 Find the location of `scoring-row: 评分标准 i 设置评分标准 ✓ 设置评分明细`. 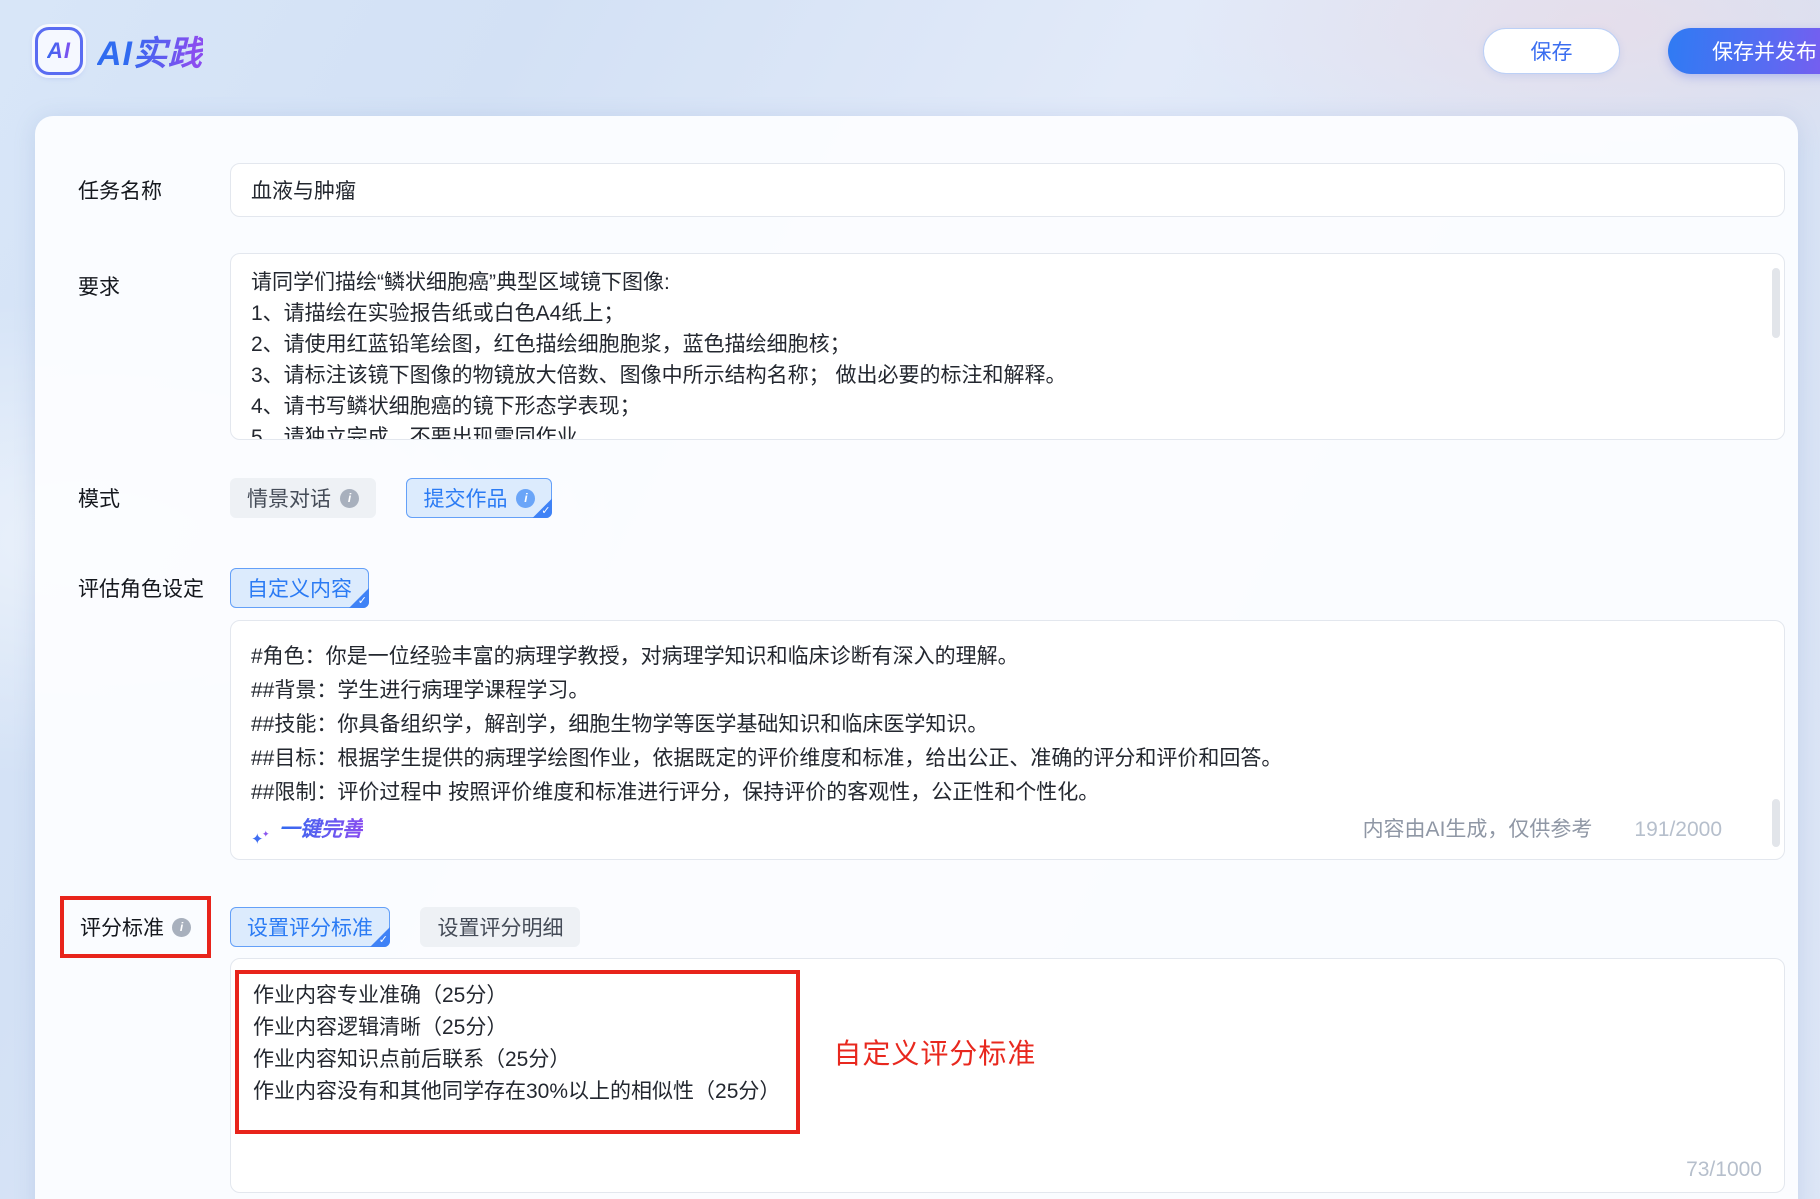

scoring-row: 评分标准 i 设置评分标准 ✓ 设置评分明细 is located at coordinates (929, 927).